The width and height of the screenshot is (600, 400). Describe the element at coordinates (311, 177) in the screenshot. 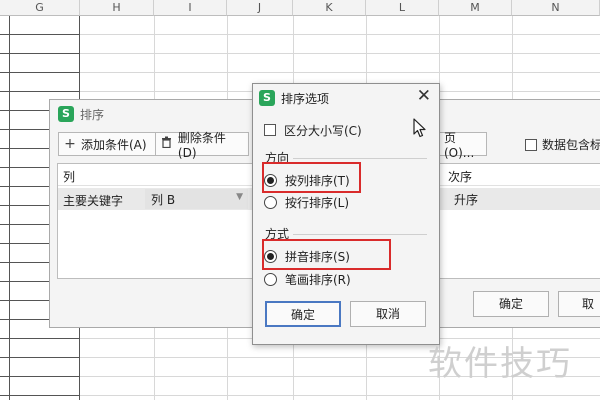

I see `direction-highlight-box` at that location.